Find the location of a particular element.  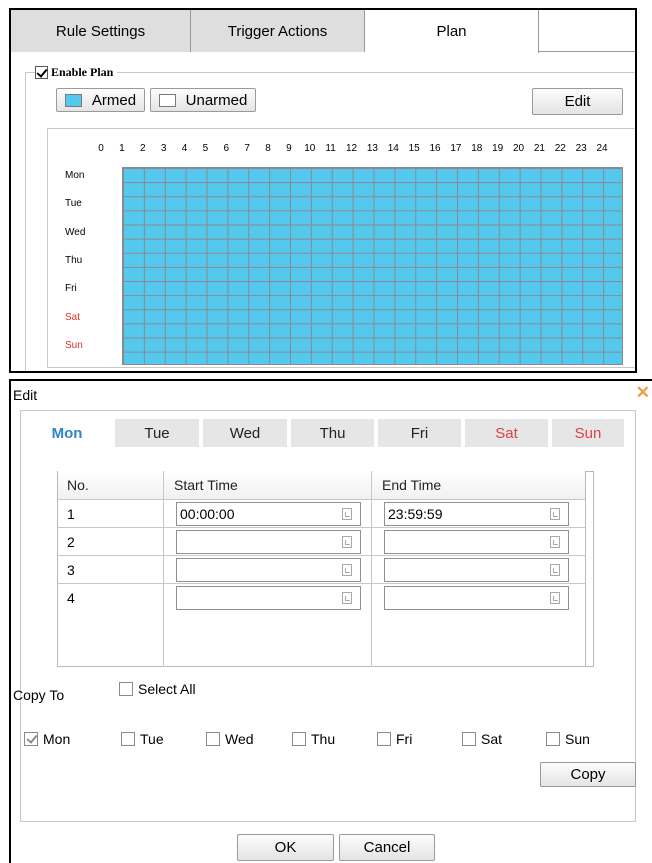

copy-option-sun: Sun is located at coordinates (568, 739).